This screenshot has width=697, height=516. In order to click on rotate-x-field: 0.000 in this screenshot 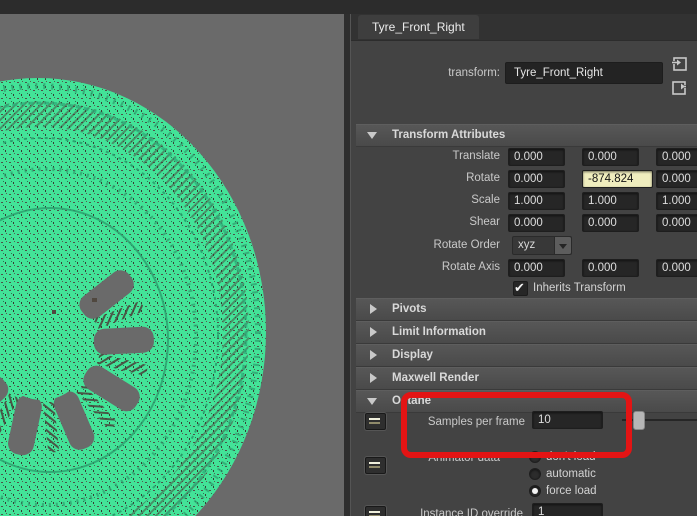, I will do `click(536, 179)`.